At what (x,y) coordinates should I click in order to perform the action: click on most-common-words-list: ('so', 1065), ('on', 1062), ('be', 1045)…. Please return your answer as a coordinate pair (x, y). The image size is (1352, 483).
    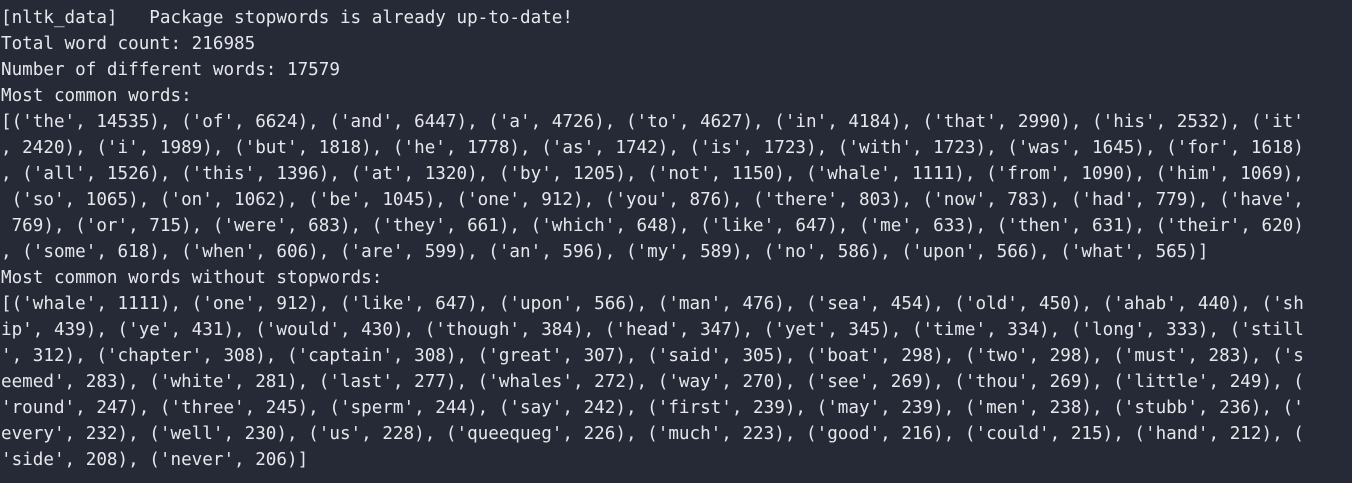
    Looking at the image, I should click on (652, 200).